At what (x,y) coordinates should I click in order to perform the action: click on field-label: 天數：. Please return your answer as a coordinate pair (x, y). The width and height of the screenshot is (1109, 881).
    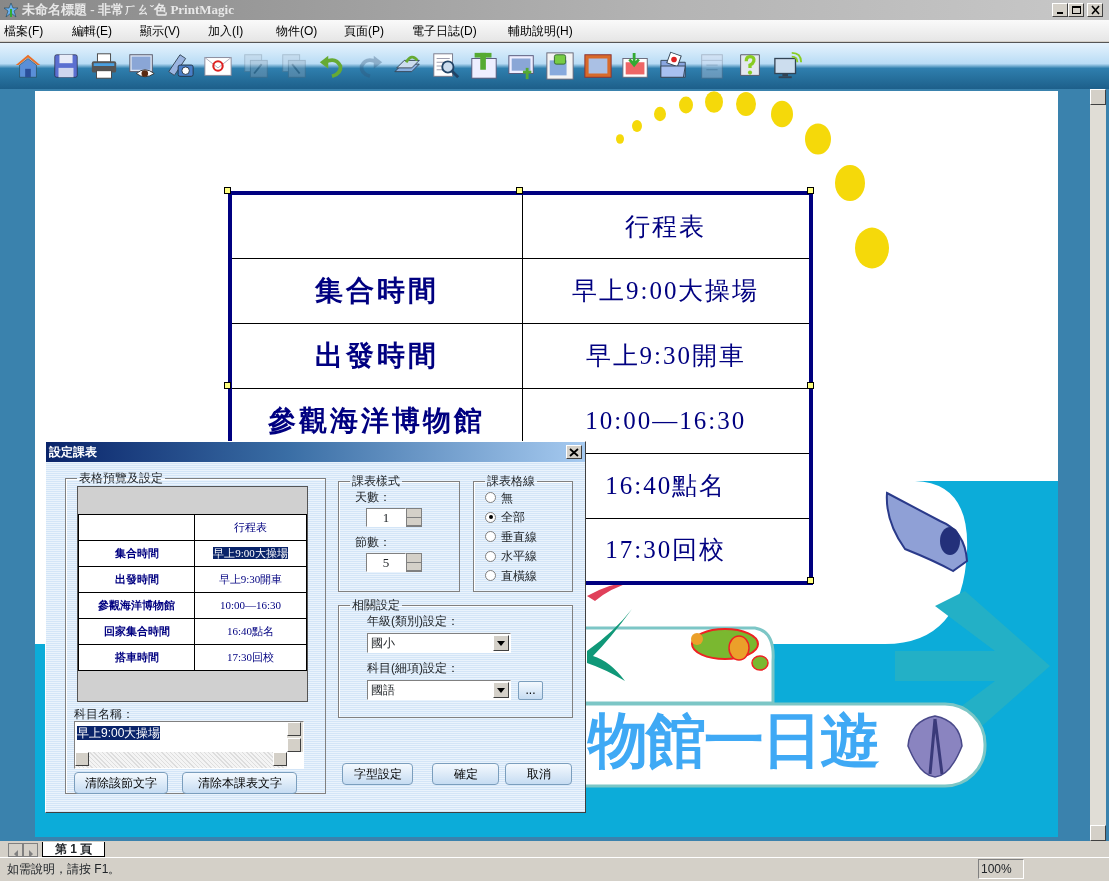
    Looking at the image, I should click on (373, 497).